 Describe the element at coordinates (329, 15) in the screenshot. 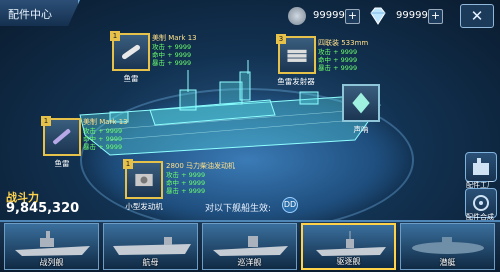

I see `coin-count: 99999` at that location.